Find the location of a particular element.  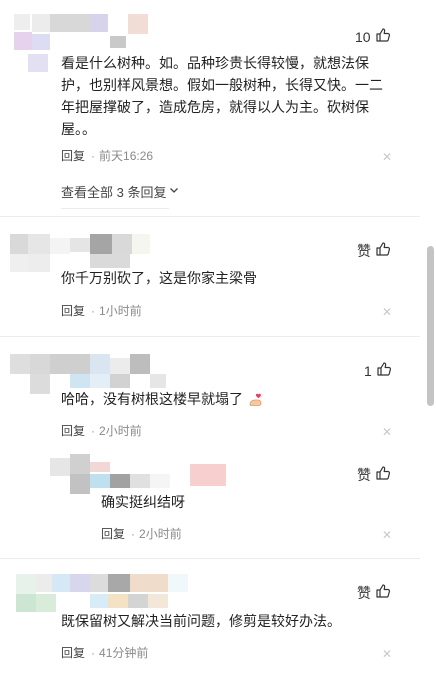

chevron-down-icon is located at coordinates (174, 191).